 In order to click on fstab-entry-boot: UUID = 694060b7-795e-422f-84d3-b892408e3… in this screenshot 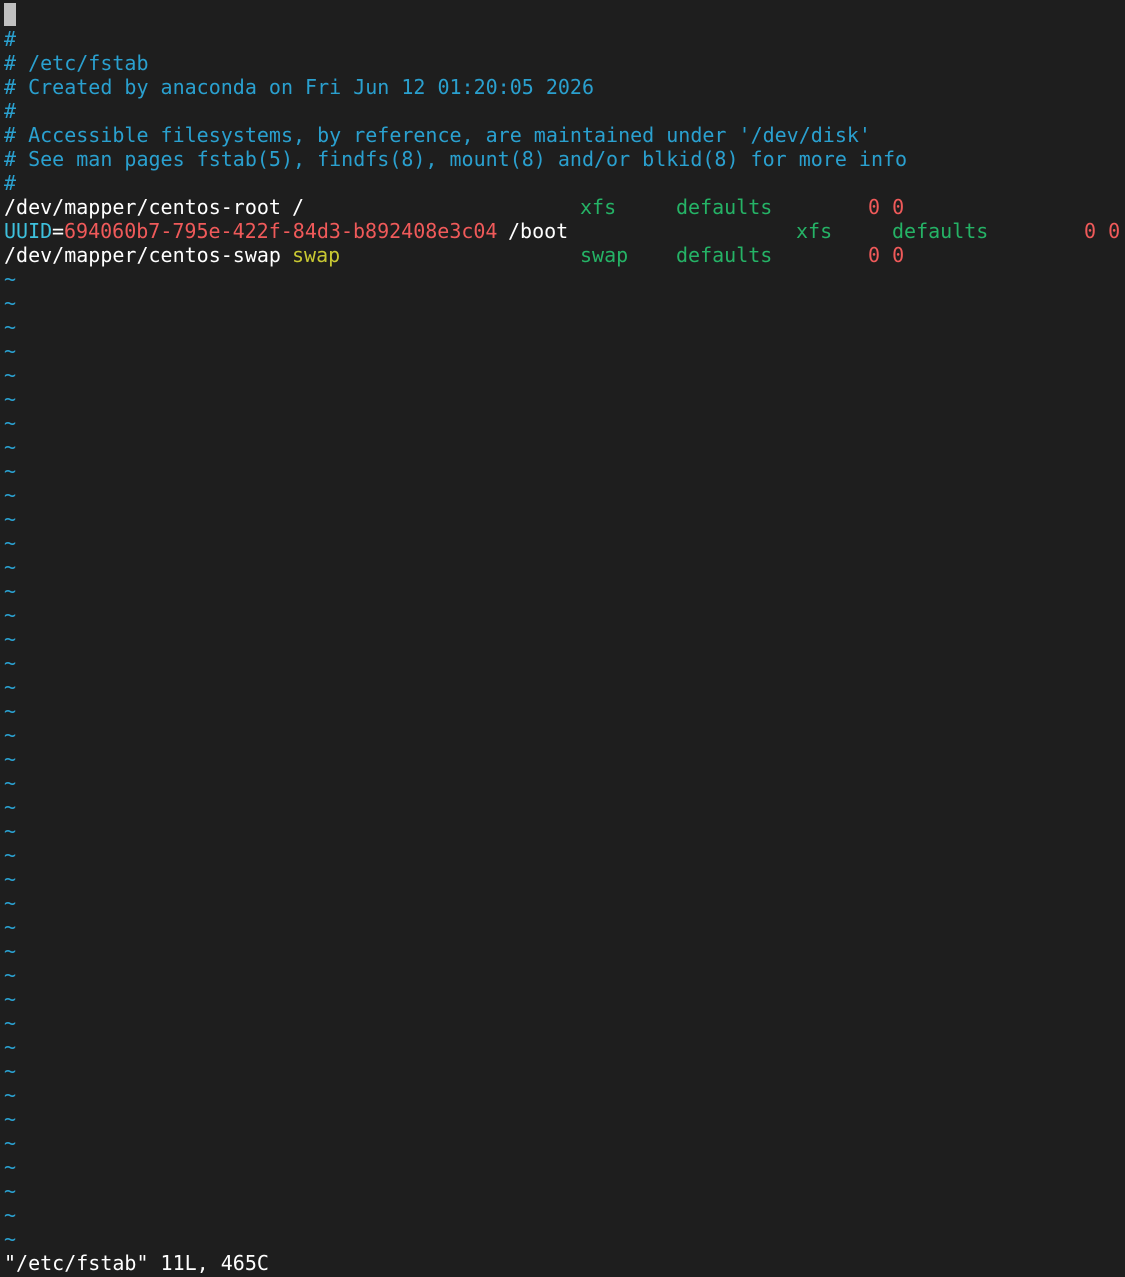, I will do `click(564, 231)`.